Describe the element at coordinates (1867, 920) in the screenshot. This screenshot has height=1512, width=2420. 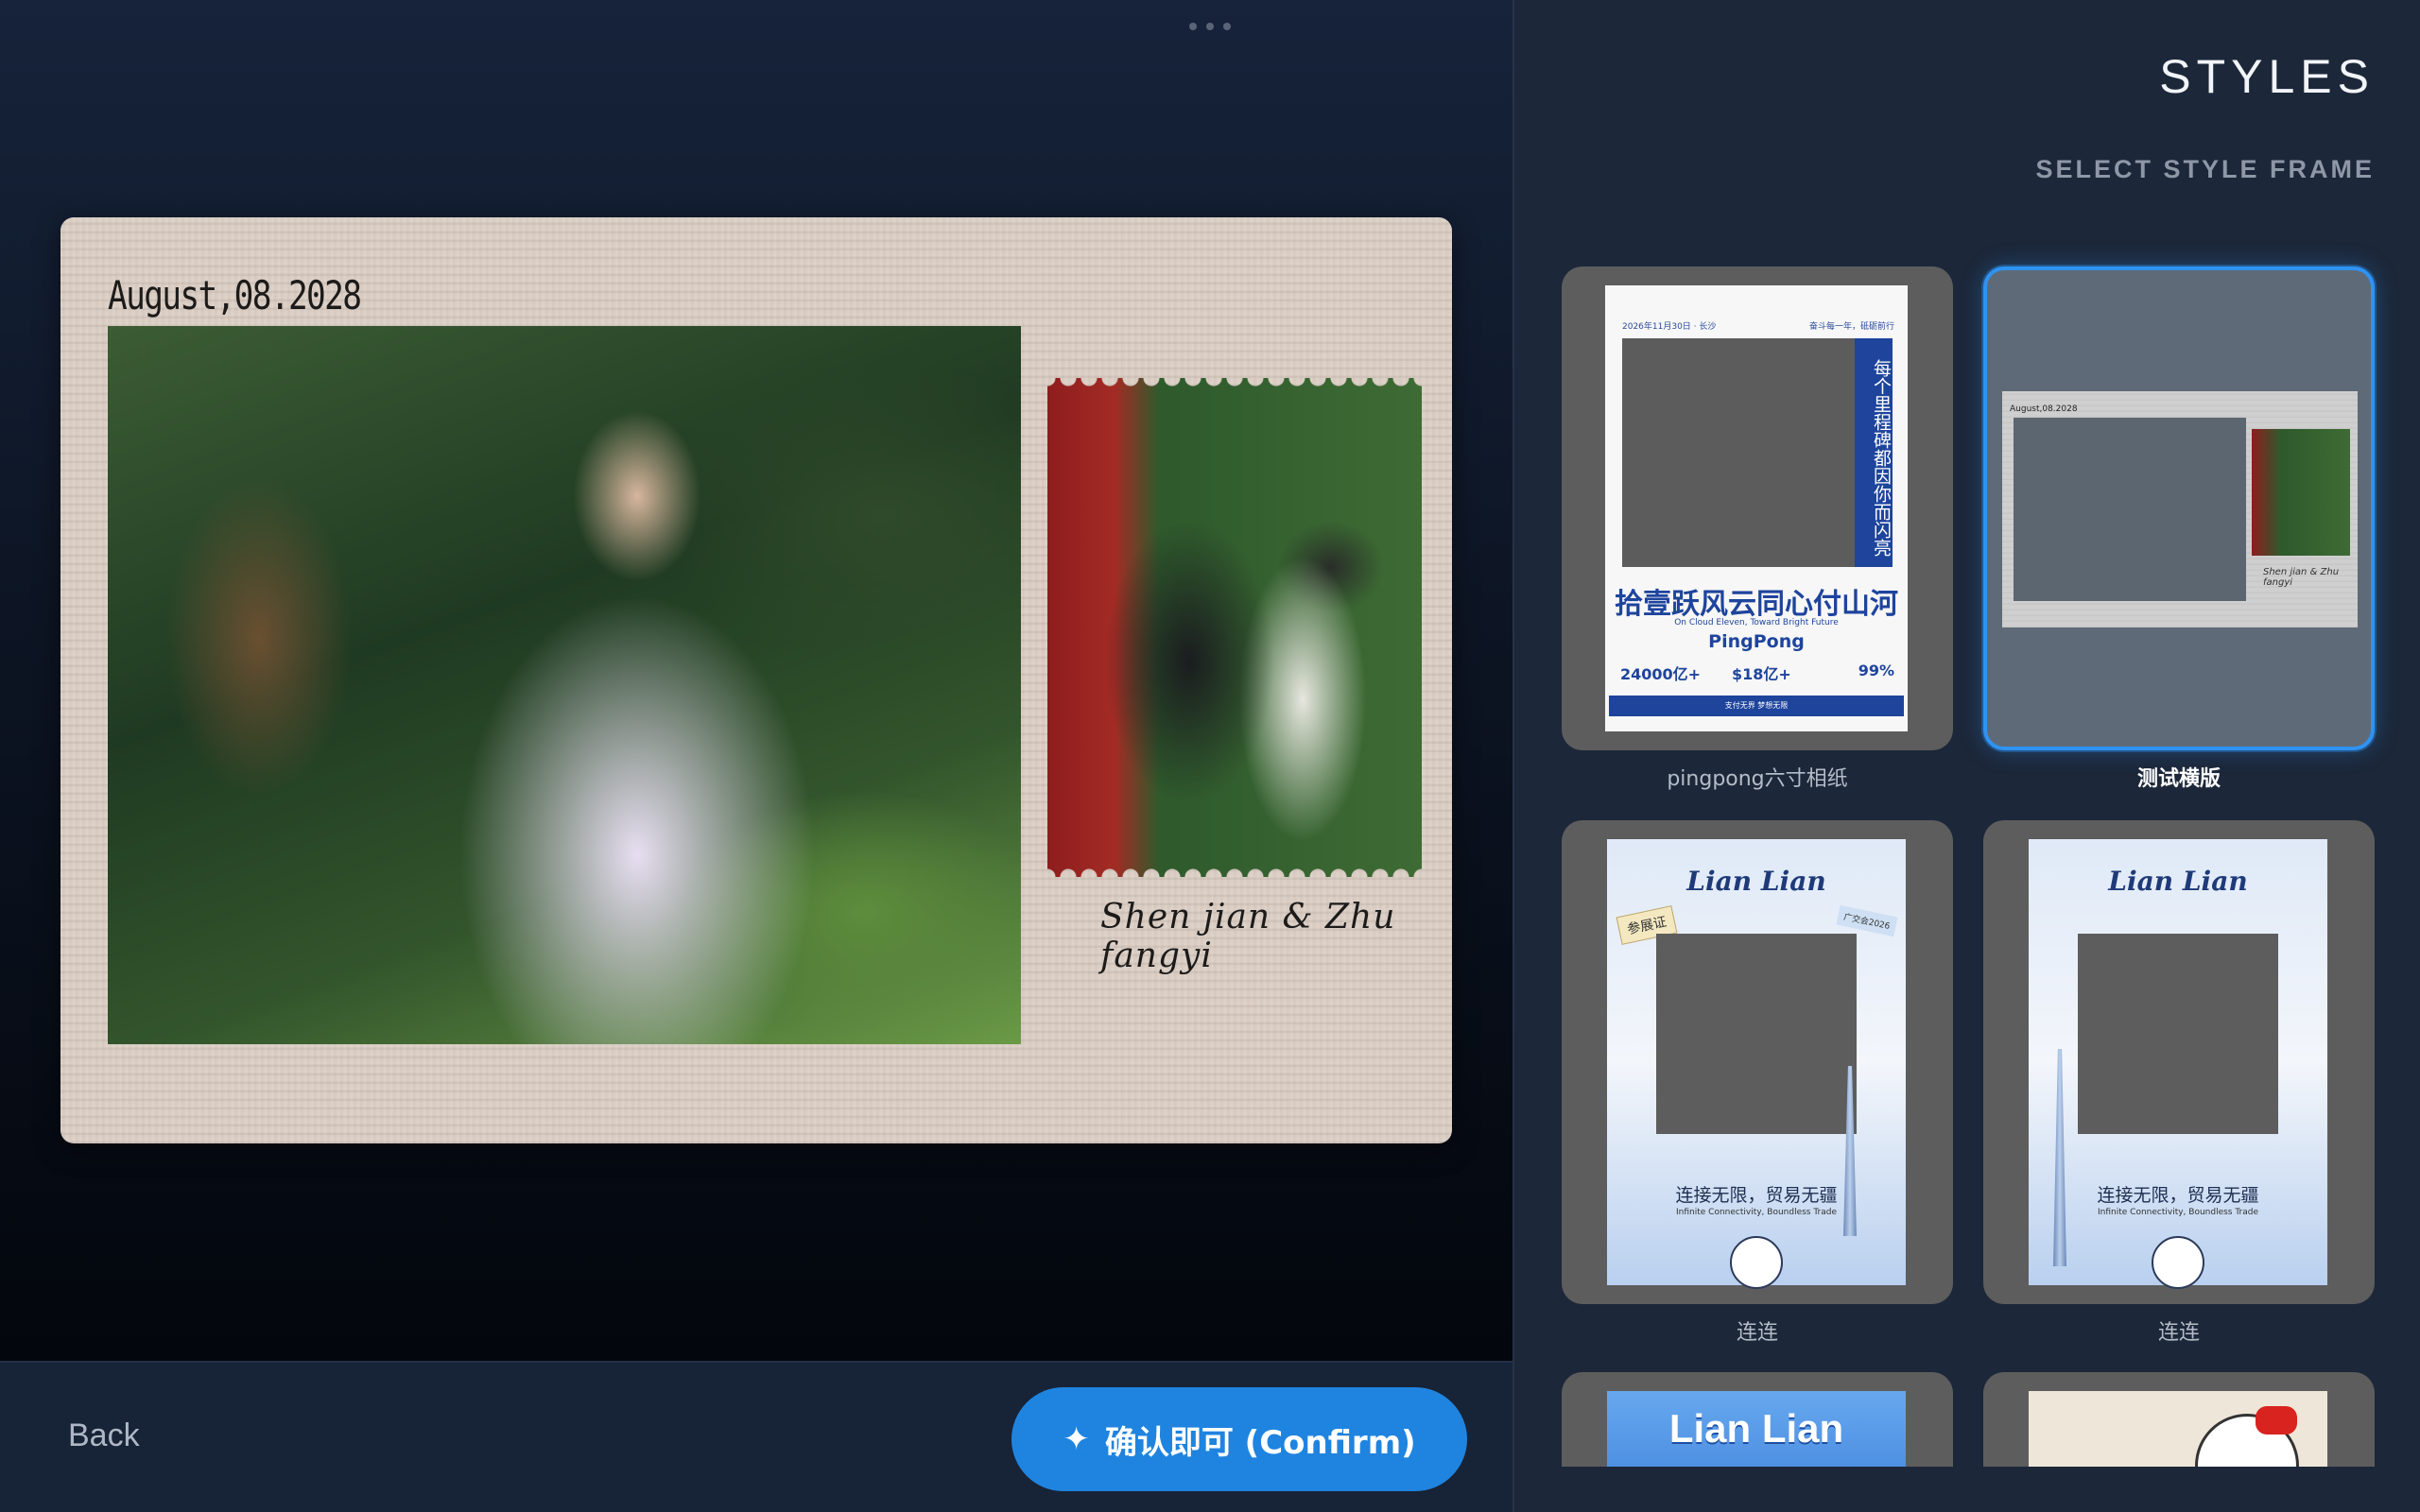
I see `thumb-tag: 广交会2026` at that location.